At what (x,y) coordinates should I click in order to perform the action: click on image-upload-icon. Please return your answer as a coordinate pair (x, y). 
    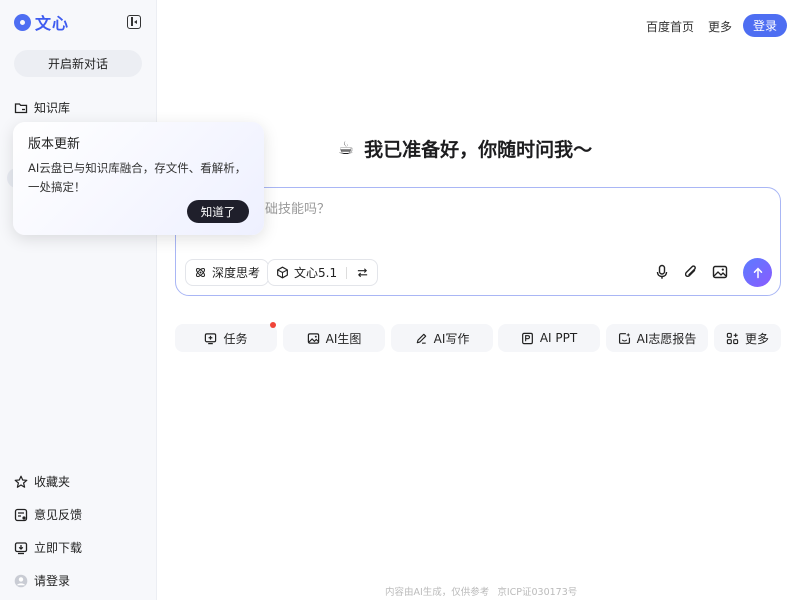
    Looking at the image, I should click on (720, 272).